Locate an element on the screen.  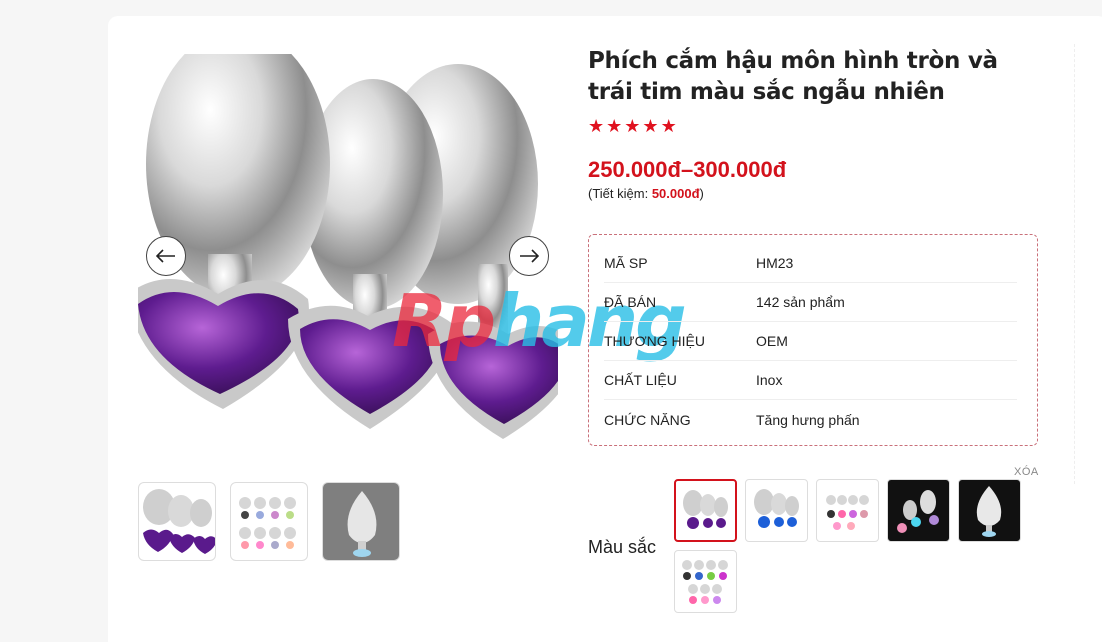
arrow-left-icon is located at coordinates (165, 256).